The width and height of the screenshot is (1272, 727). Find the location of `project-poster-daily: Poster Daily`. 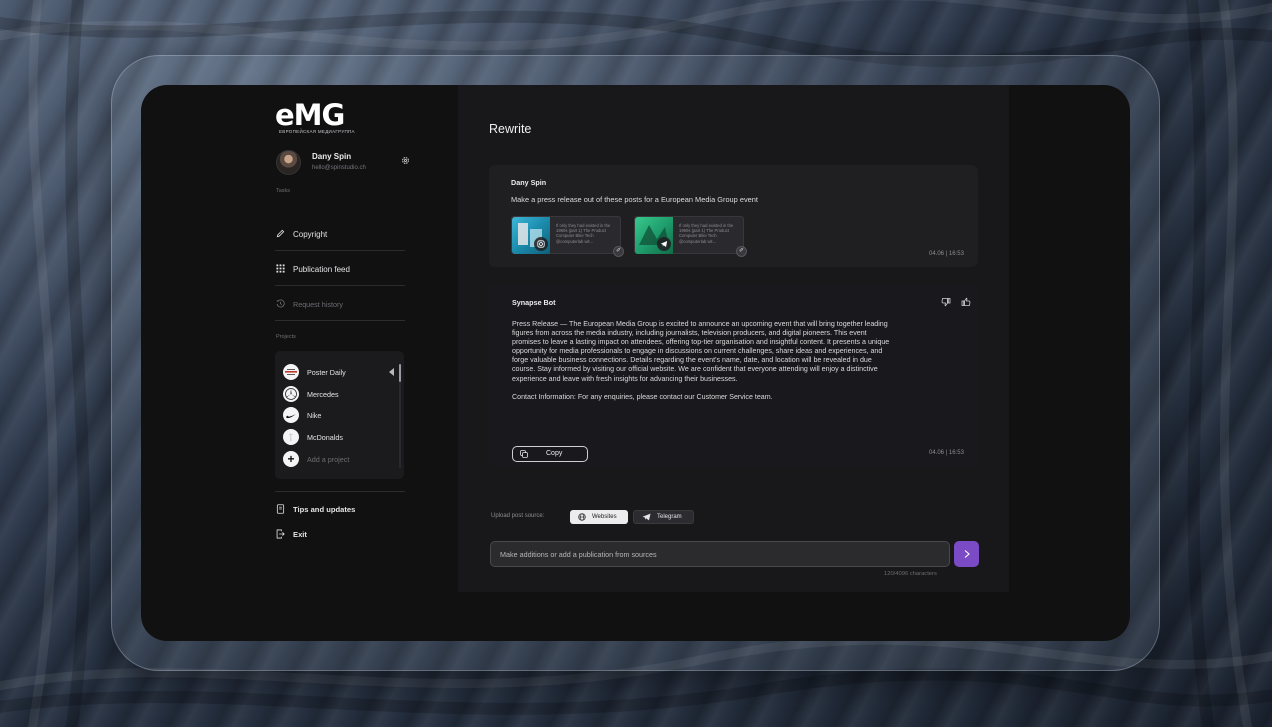

project-poster-daily: Poster Daily is located at coordinates (340, 372).